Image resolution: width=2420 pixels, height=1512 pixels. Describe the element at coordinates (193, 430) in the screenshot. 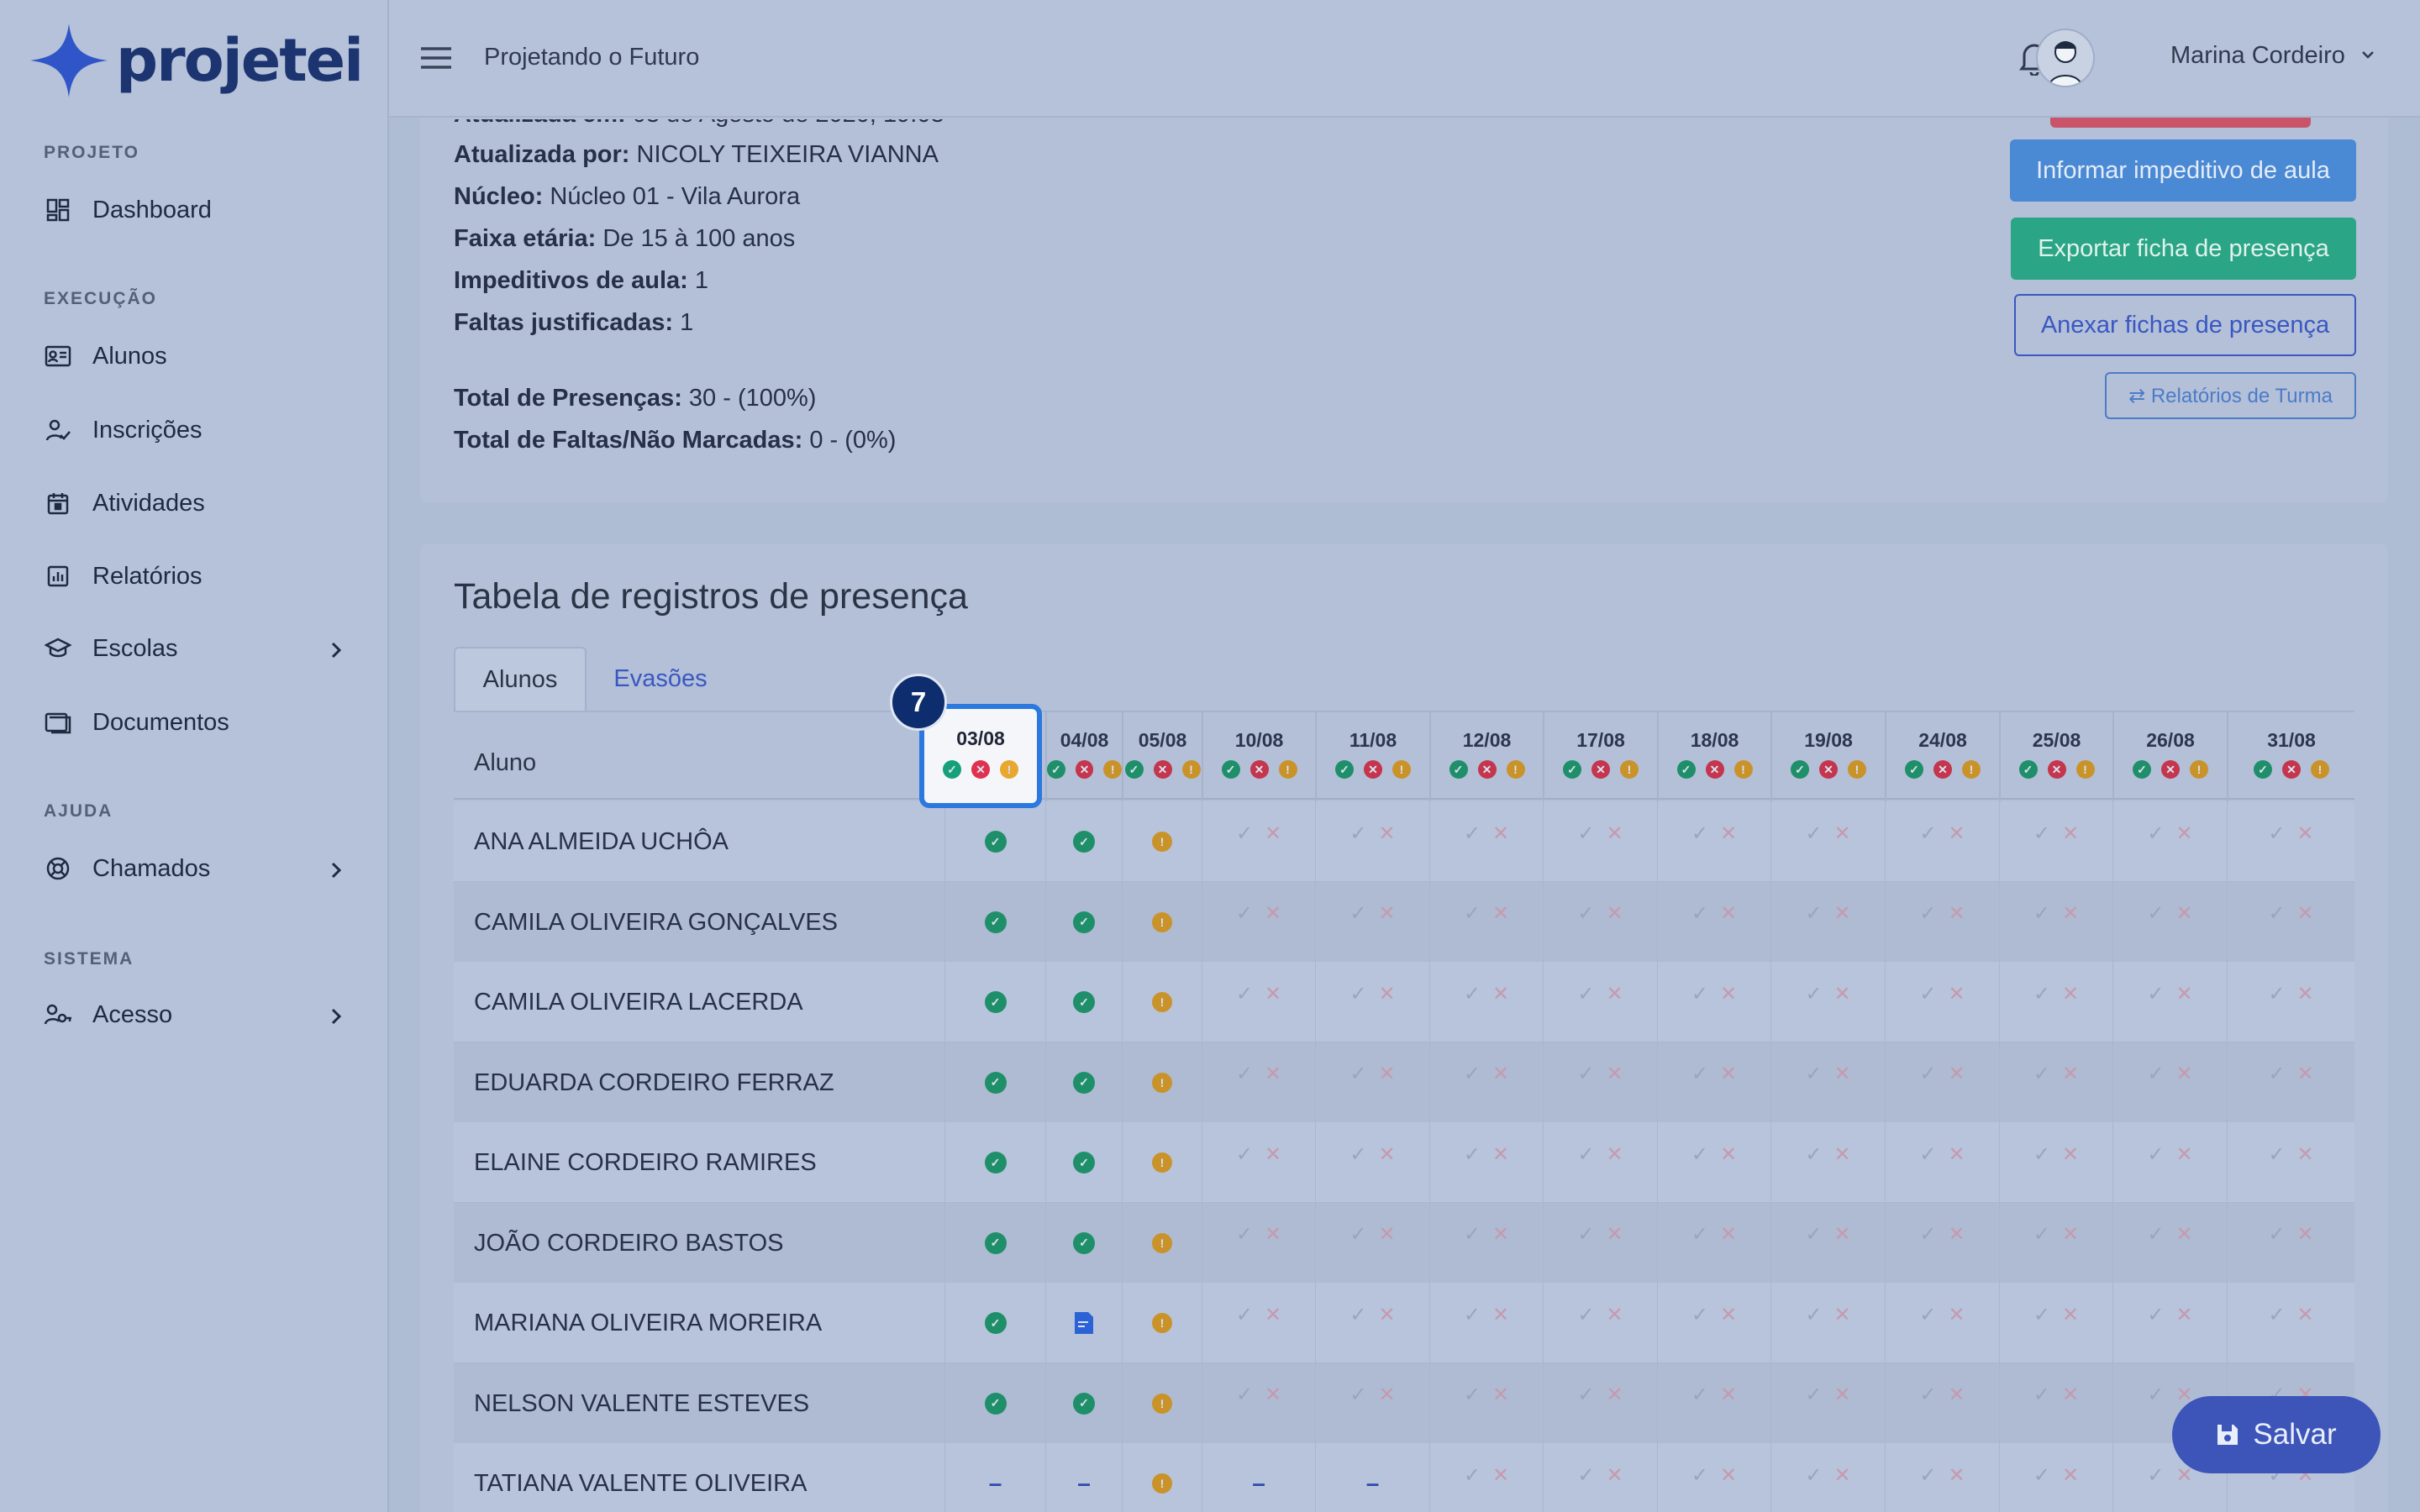

I see `sidebar-item-inscricoes: Inscrições` at that location.